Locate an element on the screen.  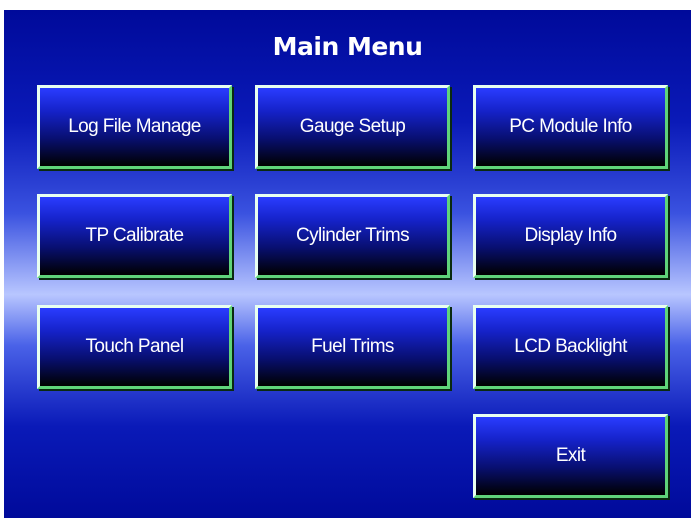
touch-panel-button: Touch Panel is located at coordinates (134, 347).